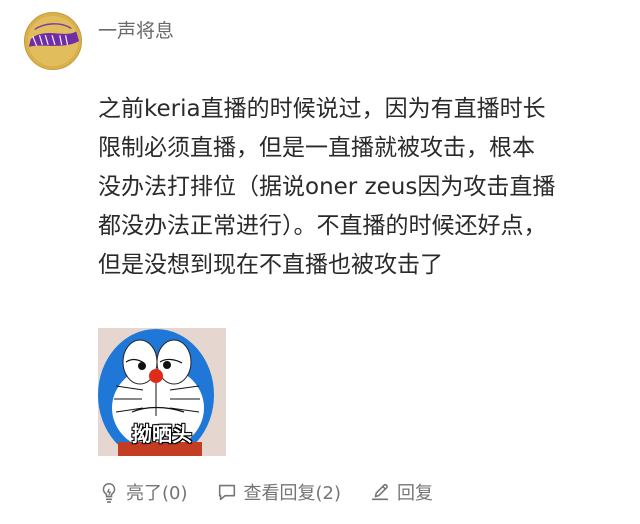 This screenshot has height=524, width=640. Describe the element at coordinates (136, 31) in the screenshot. I see `username: 一声将息` at that location.